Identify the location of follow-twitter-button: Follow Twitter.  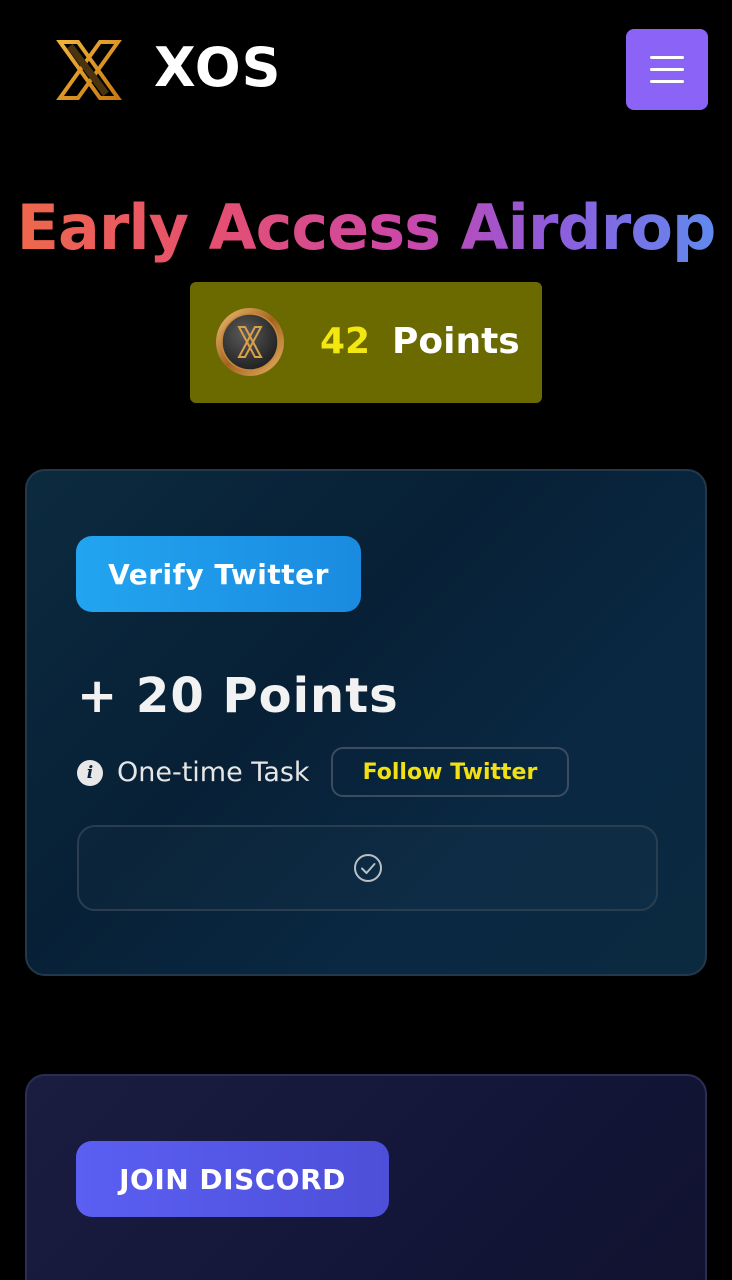
(450, 772).